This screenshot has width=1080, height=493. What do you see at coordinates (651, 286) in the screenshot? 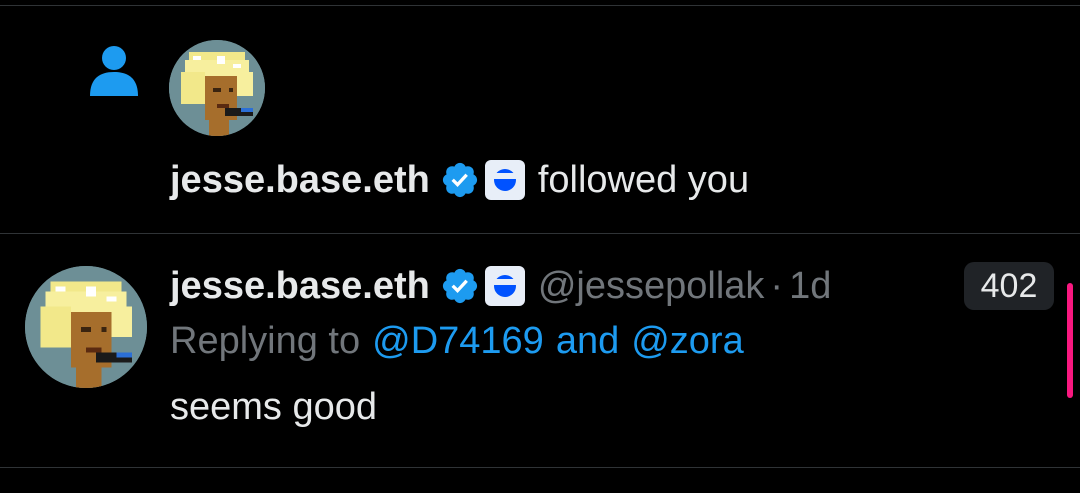
I see `tweet-author-handle: @jessepollak` at bounding box center [651, 286].